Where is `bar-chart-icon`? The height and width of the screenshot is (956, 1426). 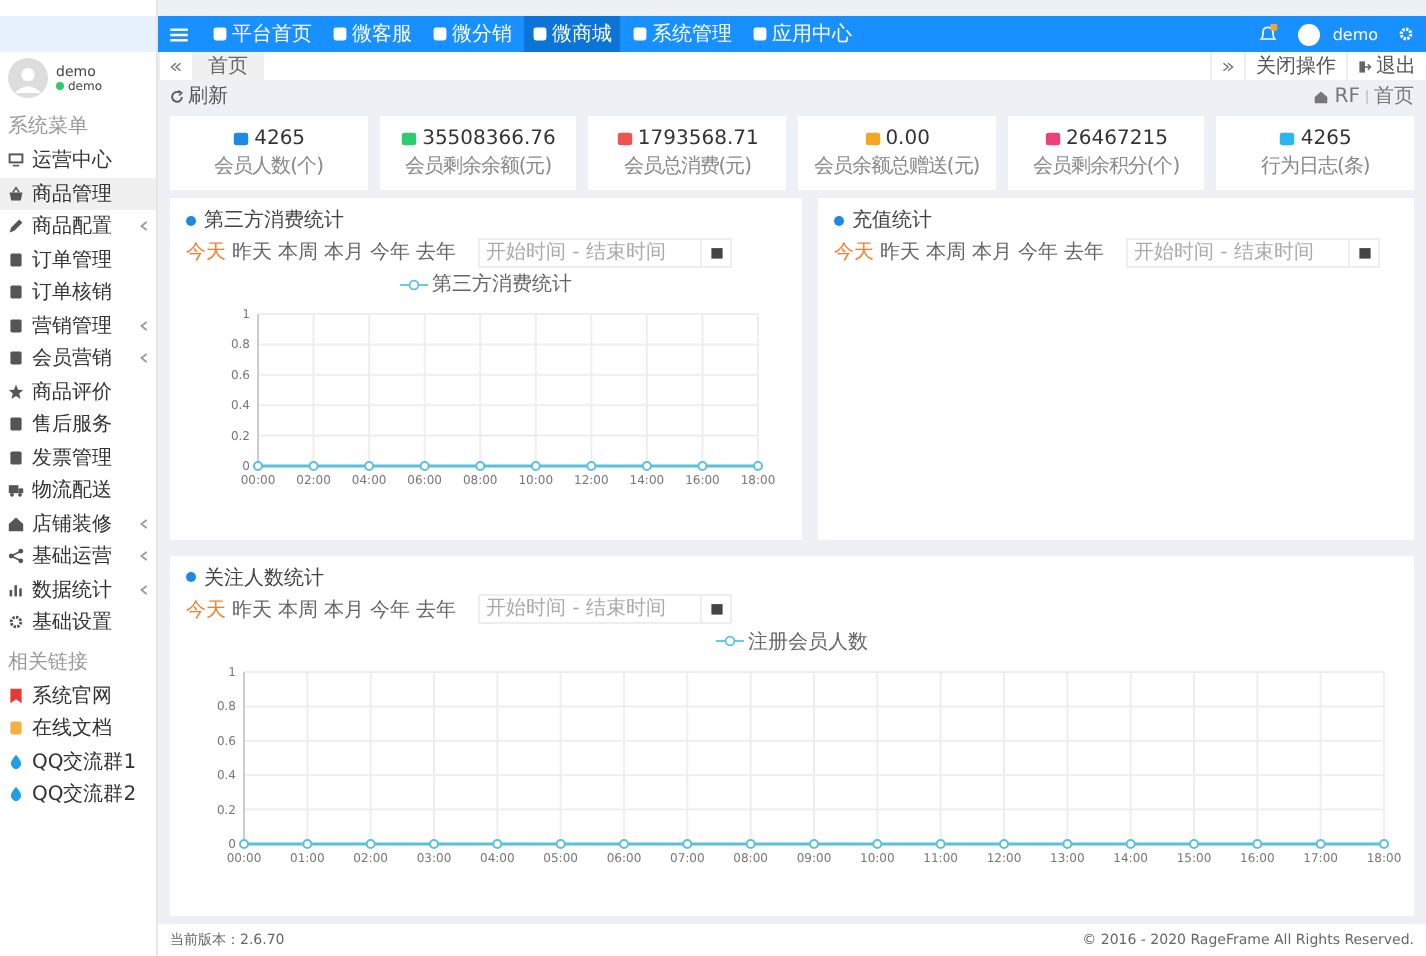 bar-chart-icon is located at coordinates (16, 589).